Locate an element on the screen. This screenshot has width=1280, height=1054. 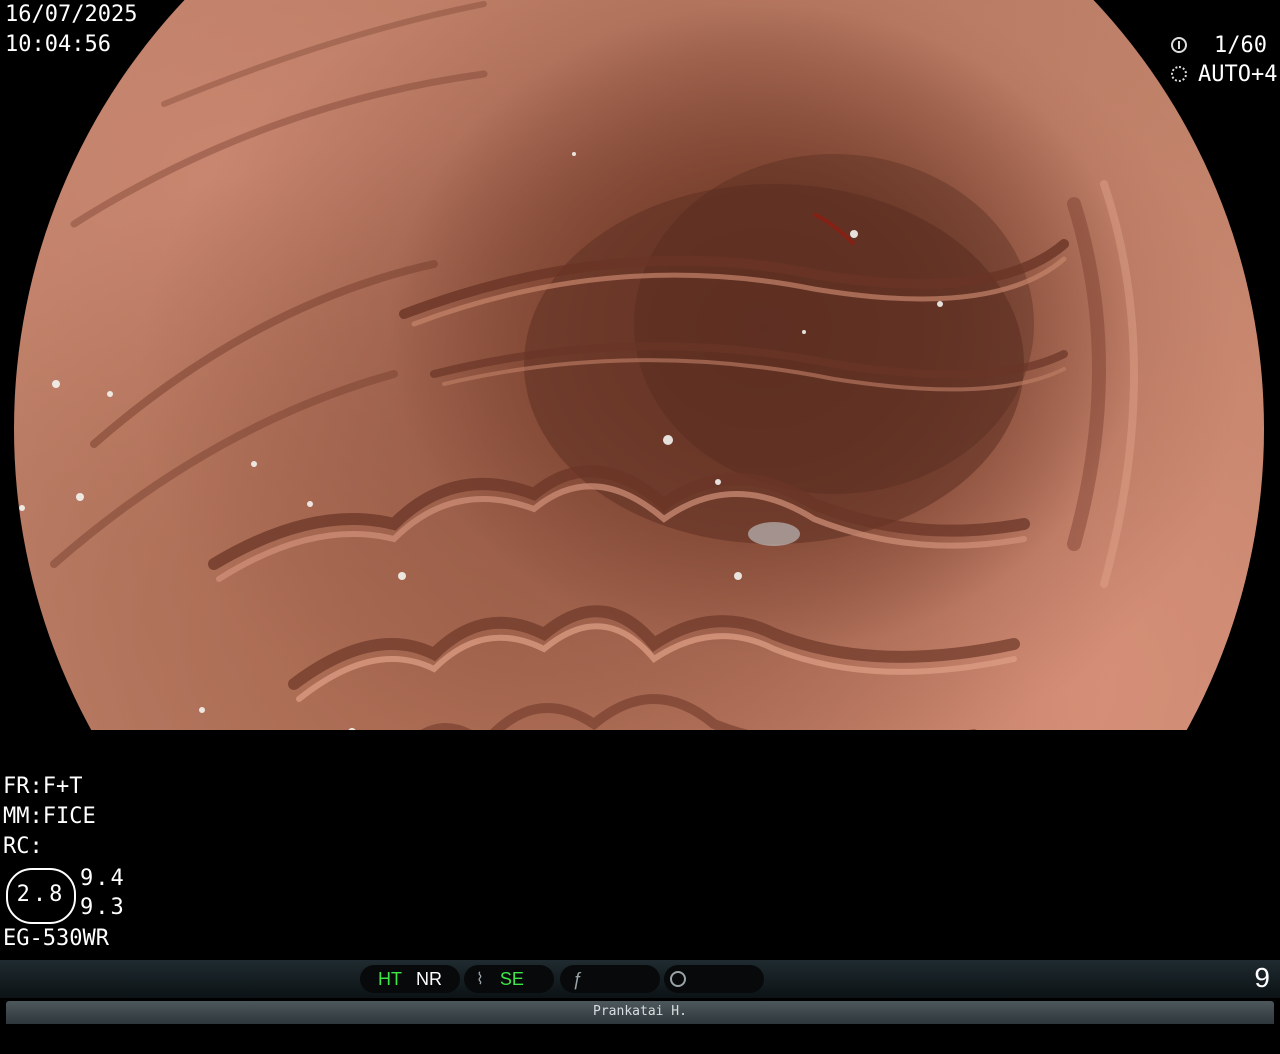
operator-name: Prankatai H. is located at coordinates (640, 1011).